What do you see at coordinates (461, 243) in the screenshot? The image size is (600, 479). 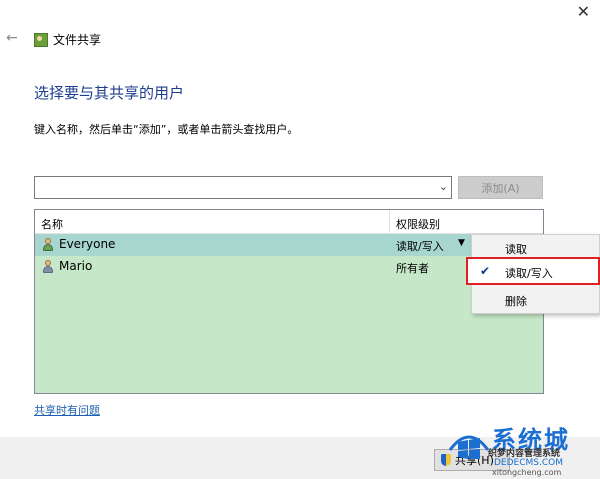 I see `caret-down-icon: ▼` at bounding box center [461, 243].